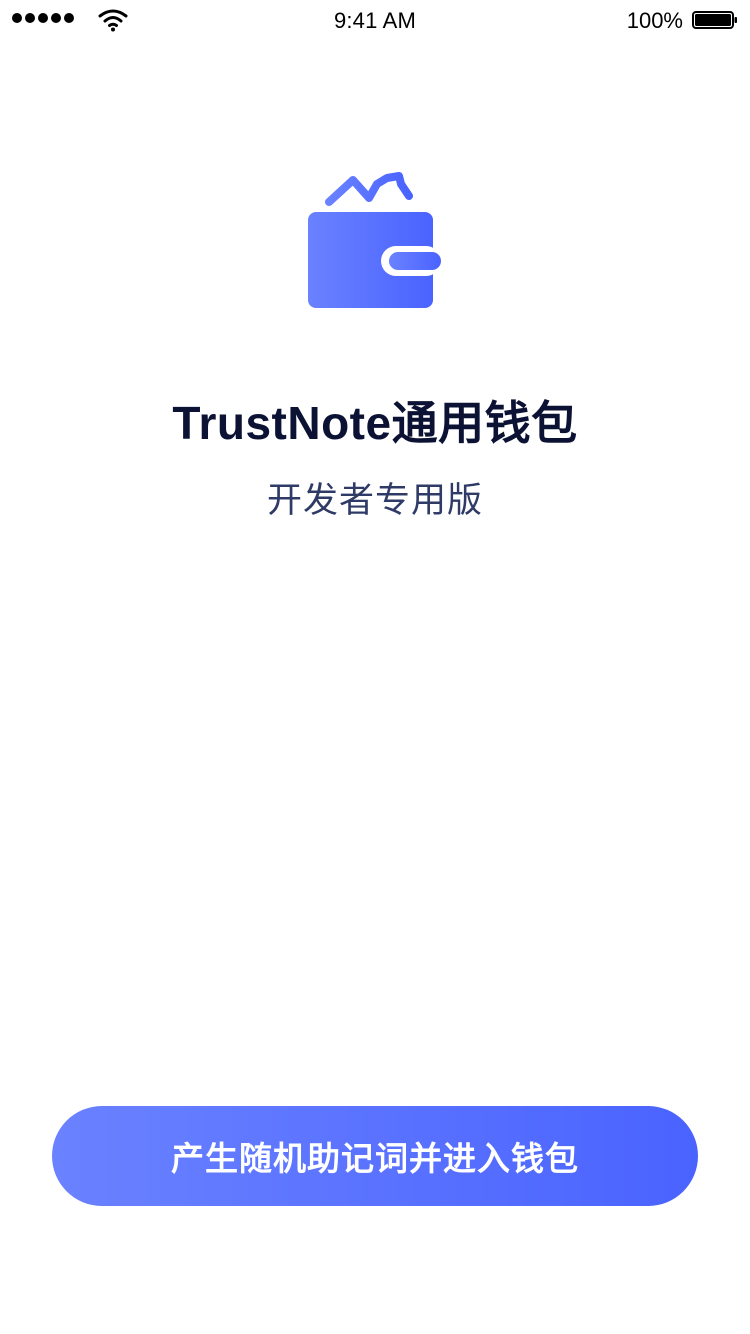  Describe the element at coordinates (714, 20) in the screenshot. I see `battery-icon` at that location.